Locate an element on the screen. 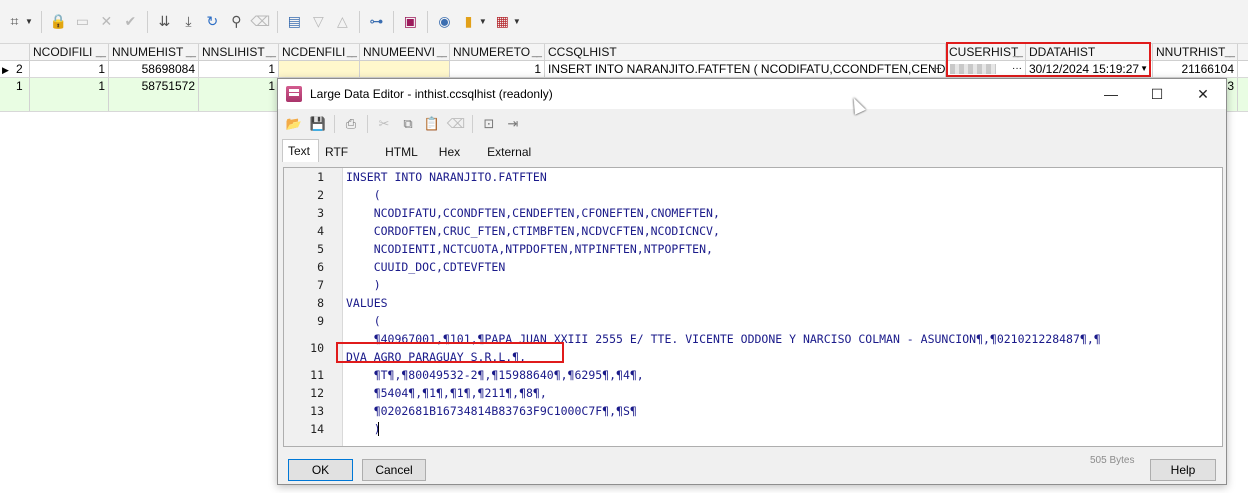 The height and width of the screenshot is (493, 1248). paste-icon: 📋 is located at coordinates (432, 124).